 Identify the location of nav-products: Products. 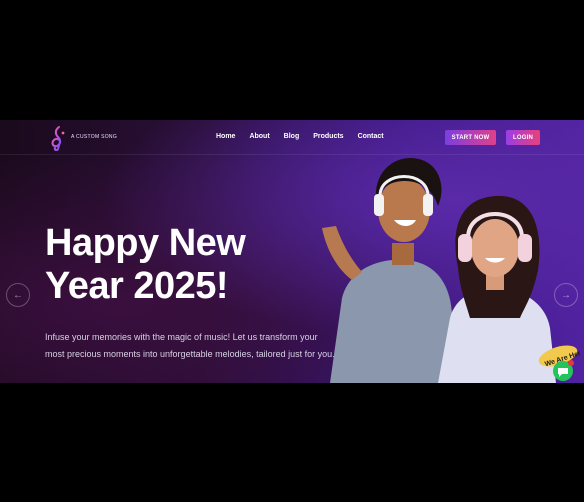
(328, 136).